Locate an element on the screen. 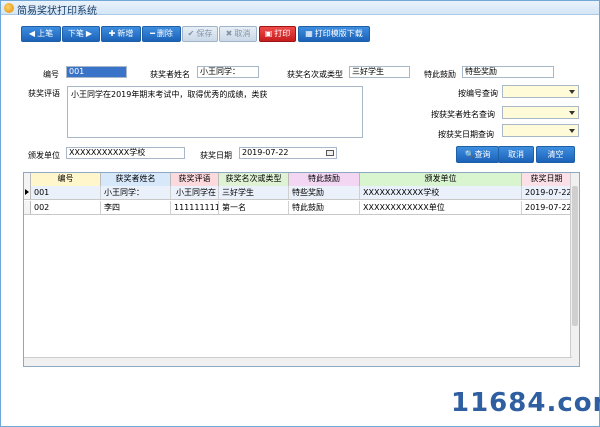  arrow-right-icon: ▶ is located at coordinates (89, 33).